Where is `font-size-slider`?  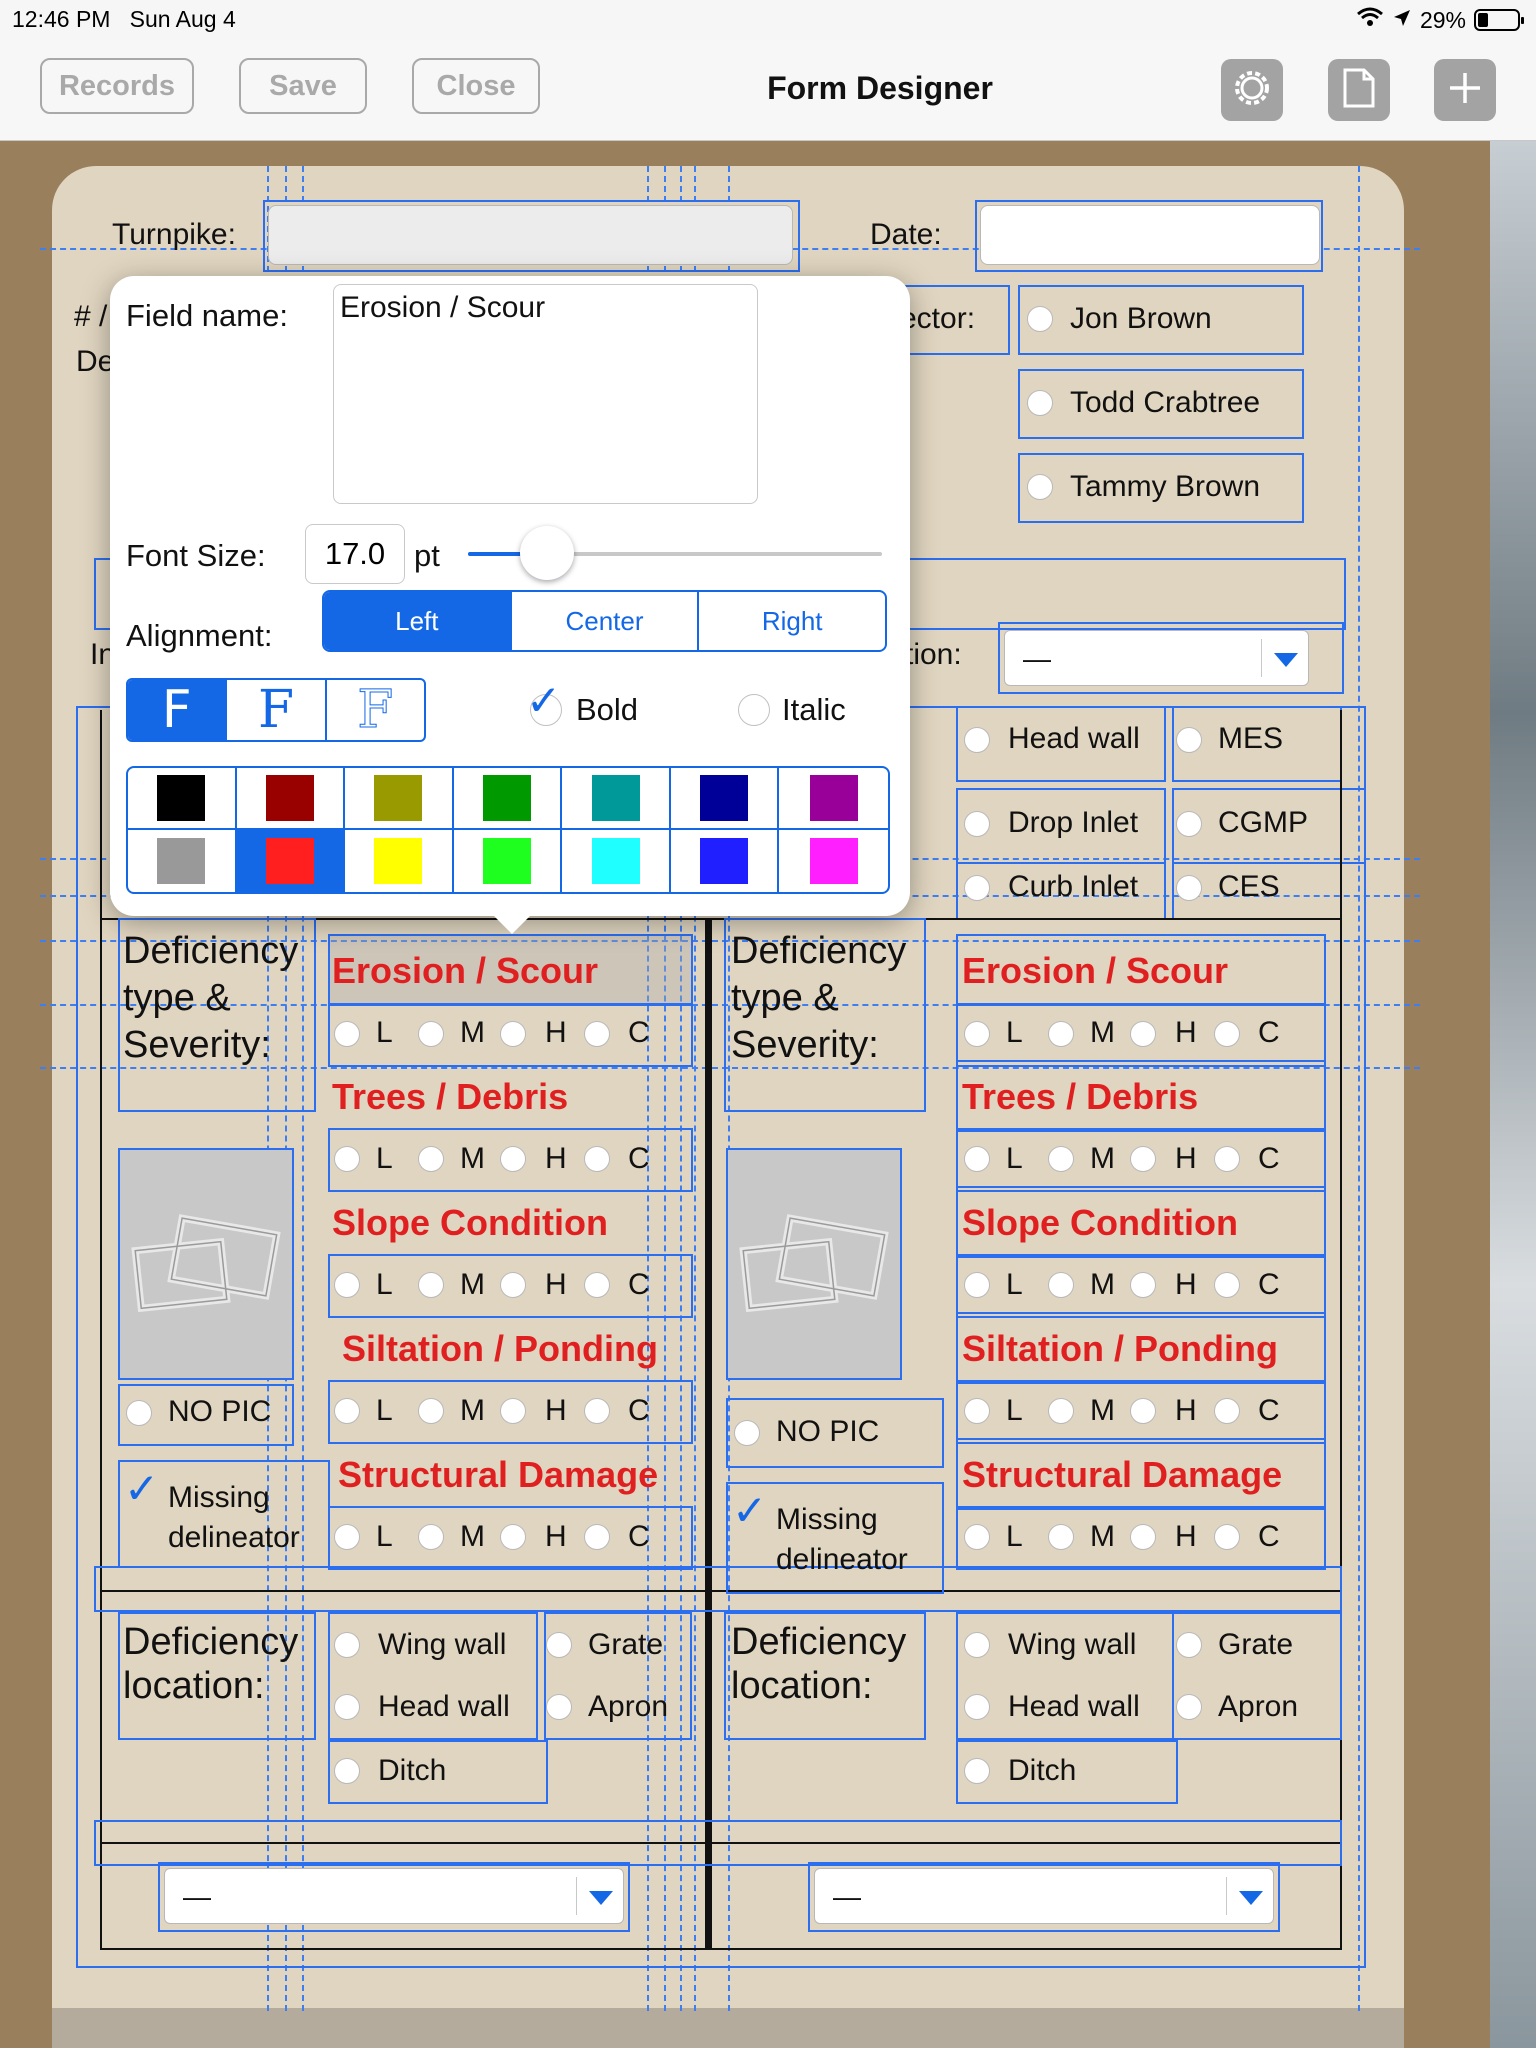 font-size-slider is located at coordinates (675, 553).